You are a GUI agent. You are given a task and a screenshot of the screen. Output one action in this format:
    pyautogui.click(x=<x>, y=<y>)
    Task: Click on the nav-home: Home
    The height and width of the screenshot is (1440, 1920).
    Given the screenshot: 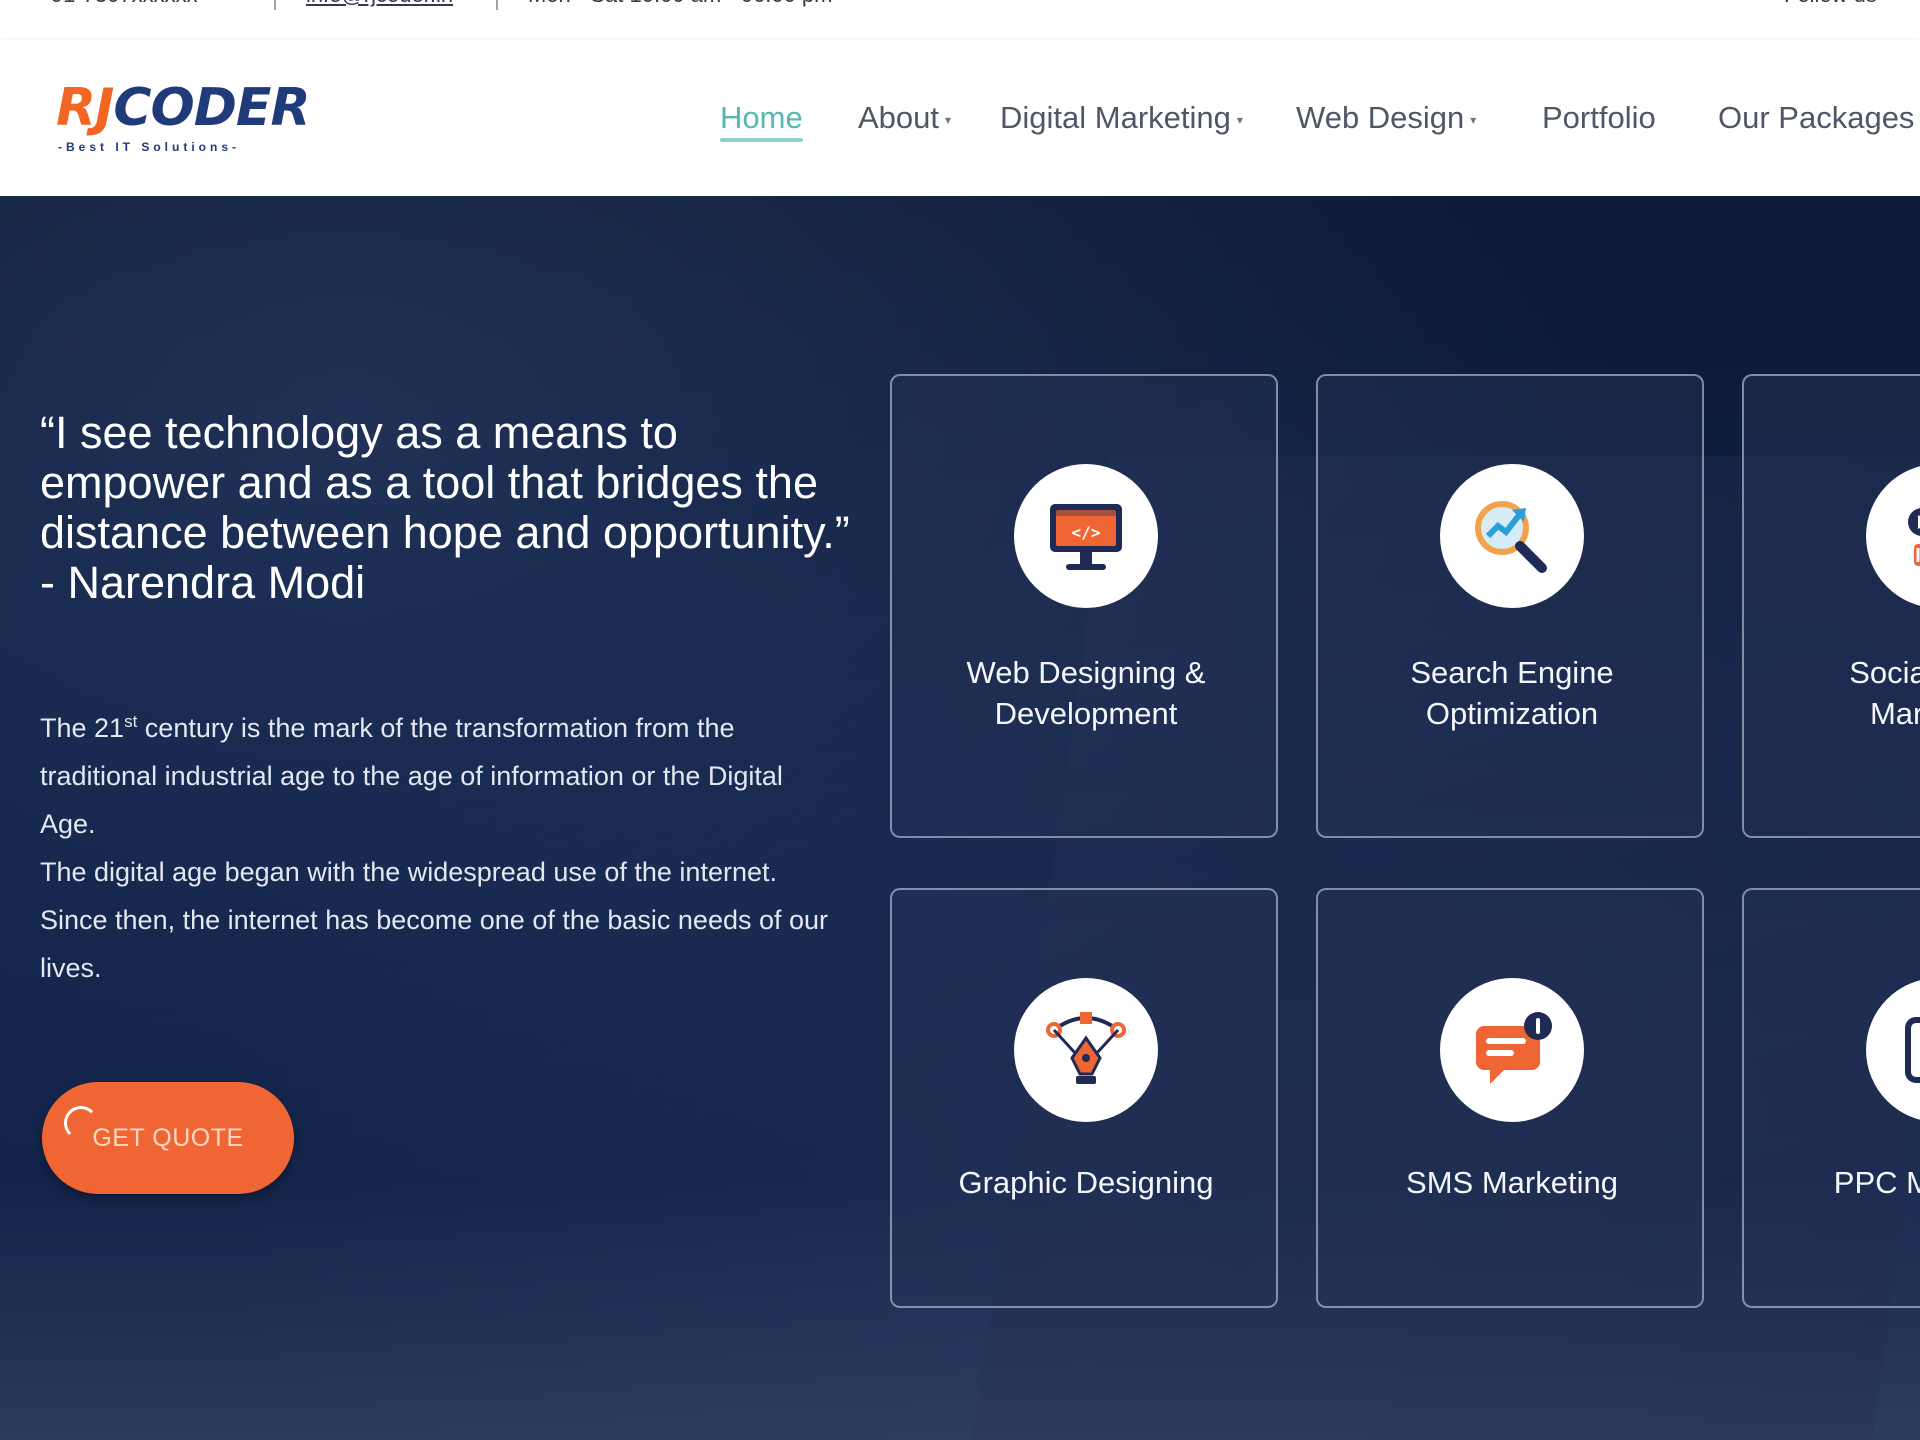 What is the action you would take?
    pyautogui.click(x=761, y=120)
    